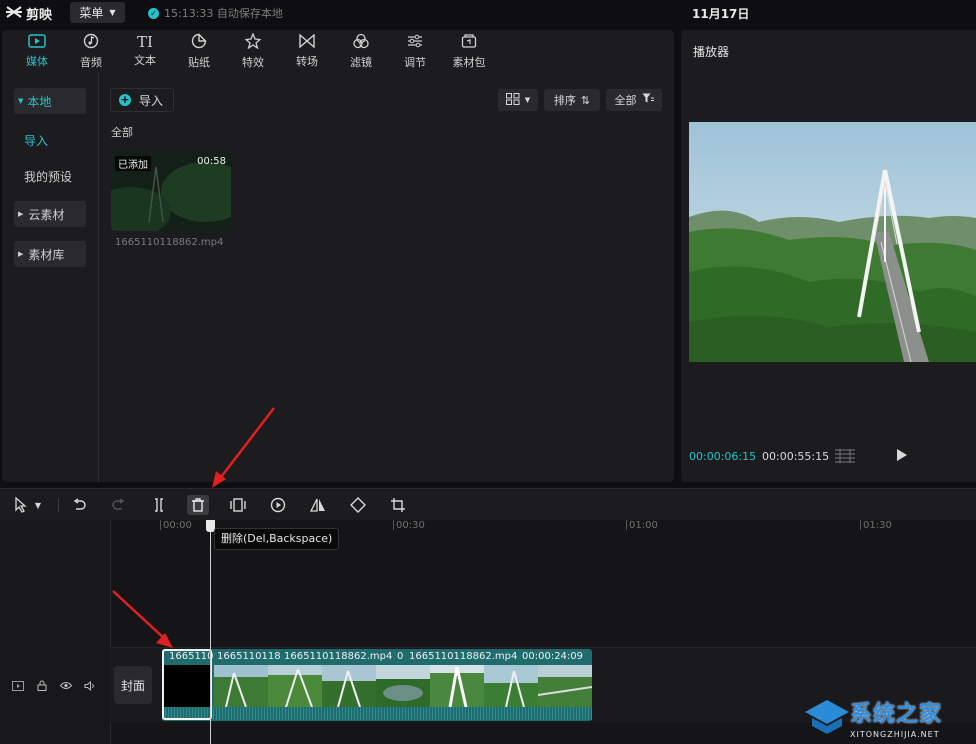  Describe the element at coordinates (253, 41) in the screenshot. I see `effects-icon` at that location.